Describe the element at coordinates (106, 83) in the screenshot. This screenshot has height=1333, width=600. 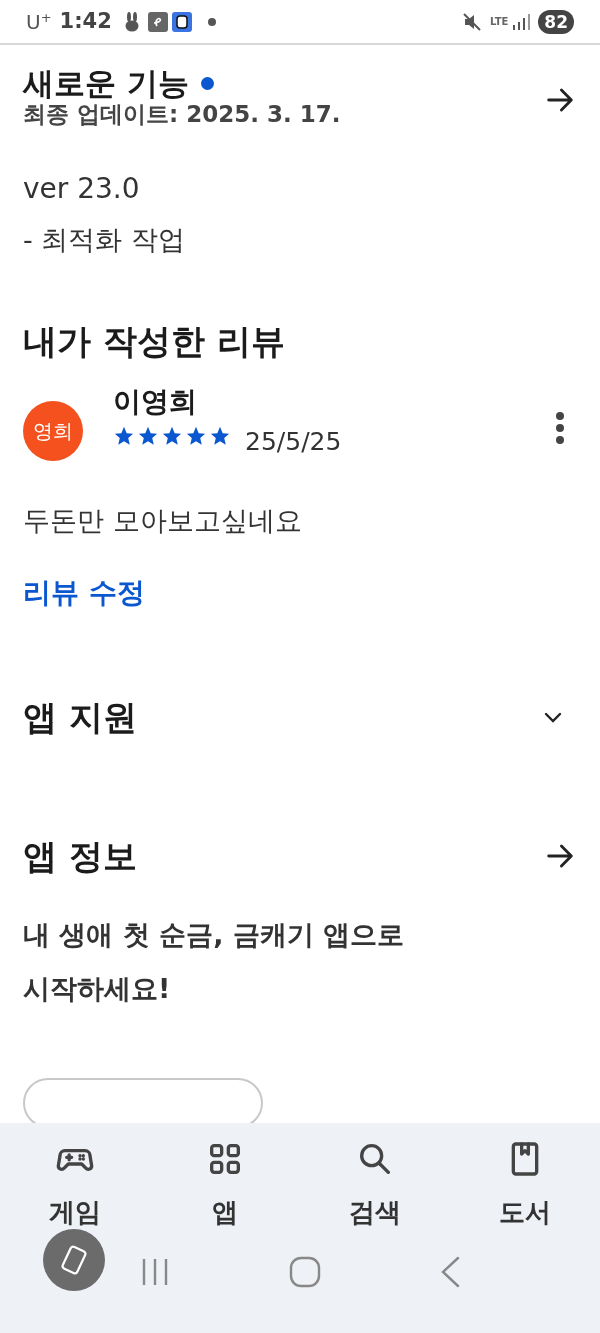
I see `section-title: 새로운 기능` at that location.